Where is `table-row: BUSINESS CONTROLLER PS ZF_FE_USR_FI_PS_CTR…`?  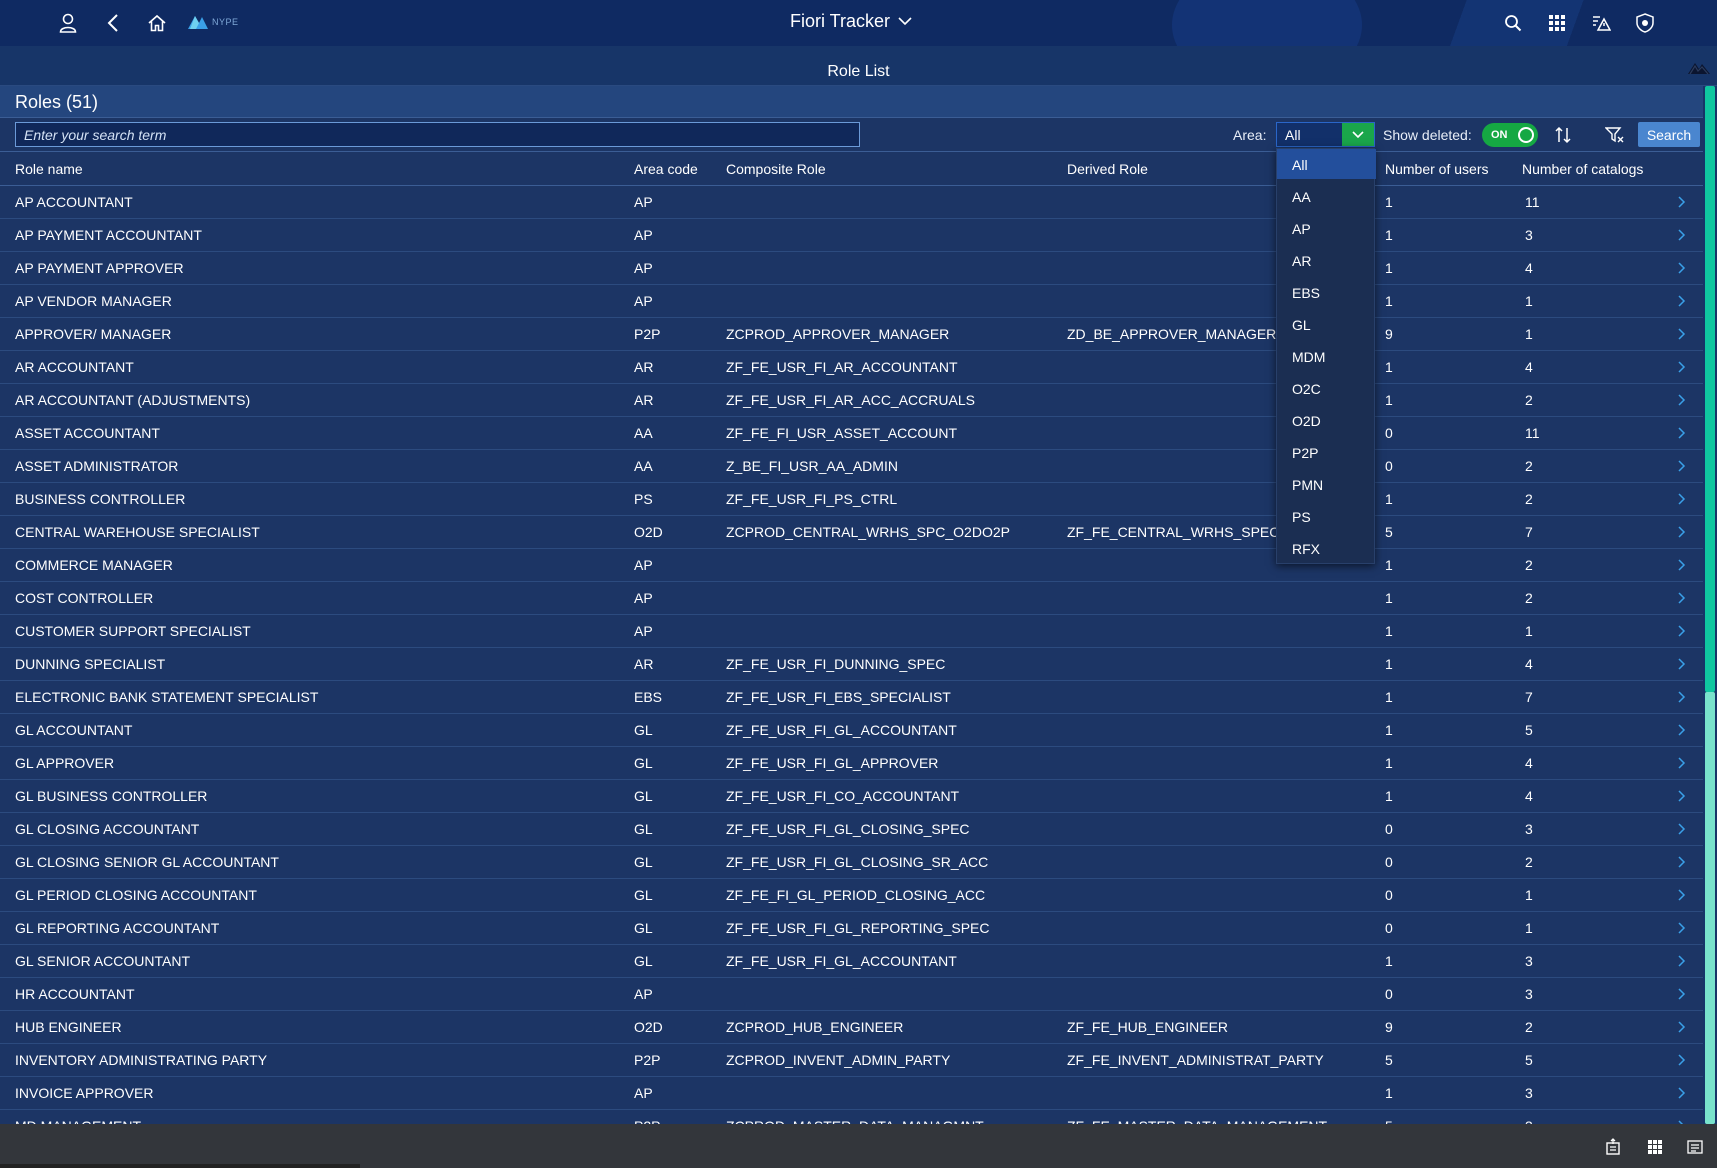
table-row: BUSINESS CONTROLLER PS ZF_FE_USR_FI_PS_CTR… is located at coordinates (851, 499).